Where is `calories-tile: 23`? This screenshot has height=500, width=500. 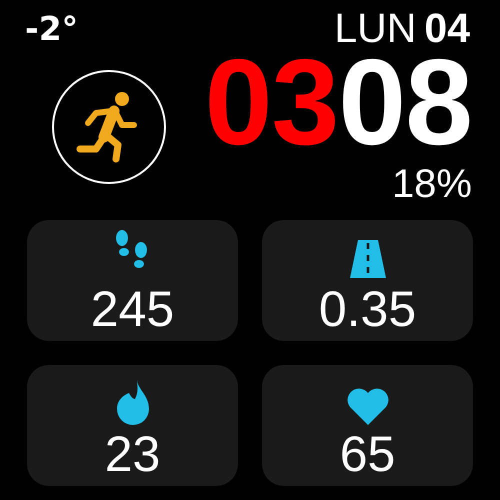
calories-tile: 23 is located at coordinates (132, 425).